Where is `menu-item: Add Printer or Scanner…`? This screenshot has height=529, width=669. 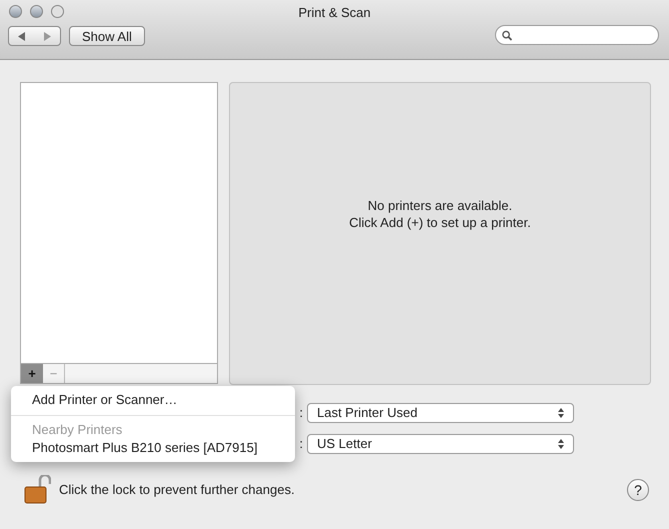
menu-item: Add Printer or Scanner… is located at coordinates (153, 400).